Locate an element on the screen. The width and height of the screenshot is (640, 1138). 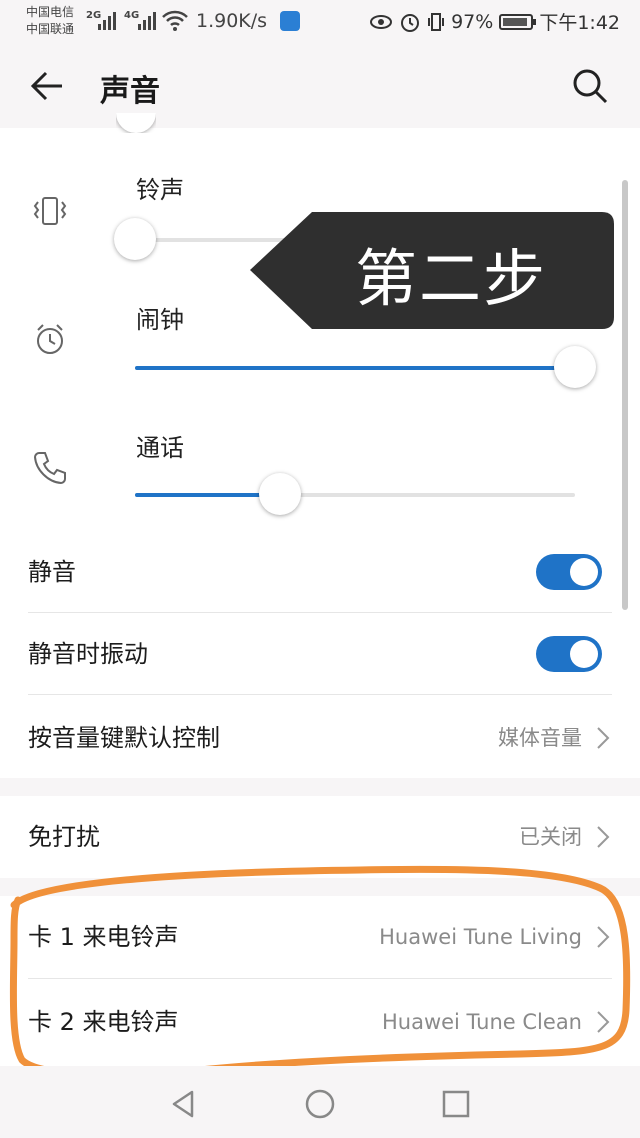
dnd-label: 免打扰 is located at coordinates (64, 837).